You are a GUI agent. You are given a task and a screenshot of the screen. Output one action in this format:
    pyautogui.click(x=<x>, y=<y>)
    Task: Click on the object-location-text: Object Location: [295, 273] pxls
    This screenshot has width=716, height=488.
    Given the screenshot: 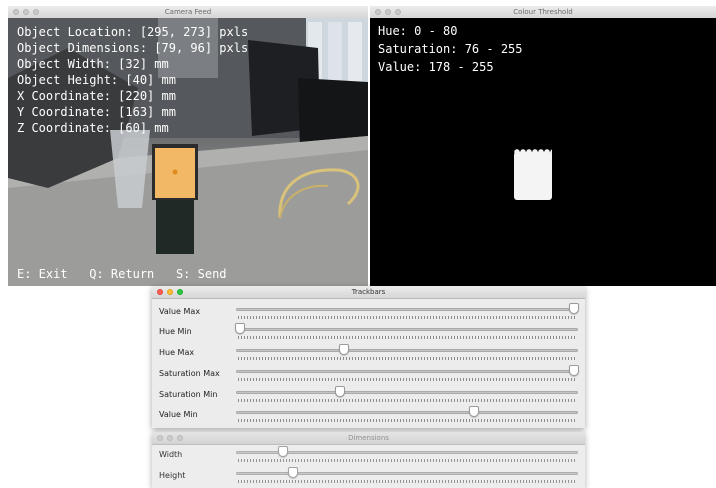 What is the action you would take?
    pyautogui.click(x=133, y=32)
    